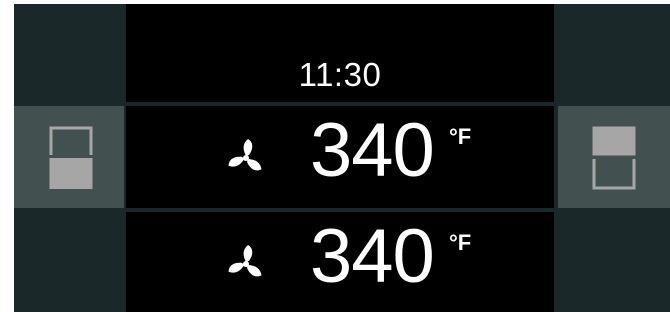 Image resolution: width=670 pixels, height=312 pixels. I want to click on upper-oven-icon, so click(71, 157).